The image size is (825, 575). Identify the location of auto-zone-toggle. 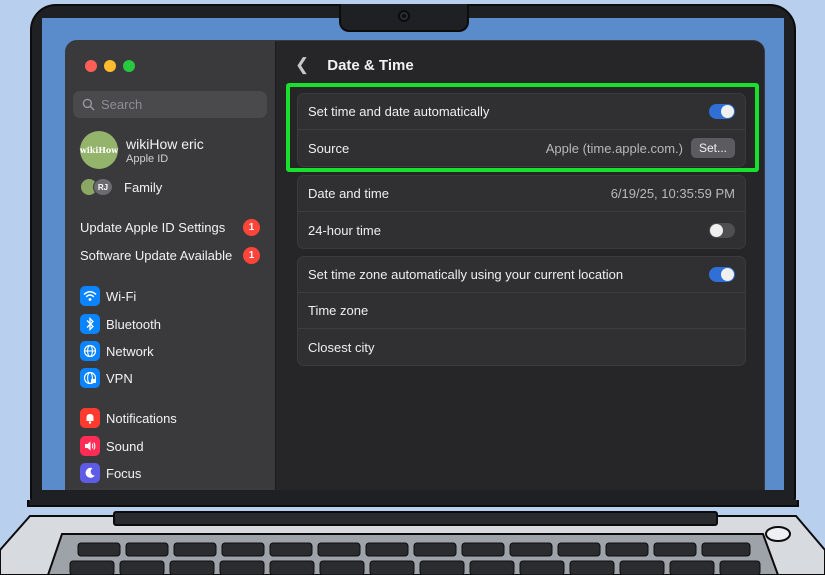
(722, 274).